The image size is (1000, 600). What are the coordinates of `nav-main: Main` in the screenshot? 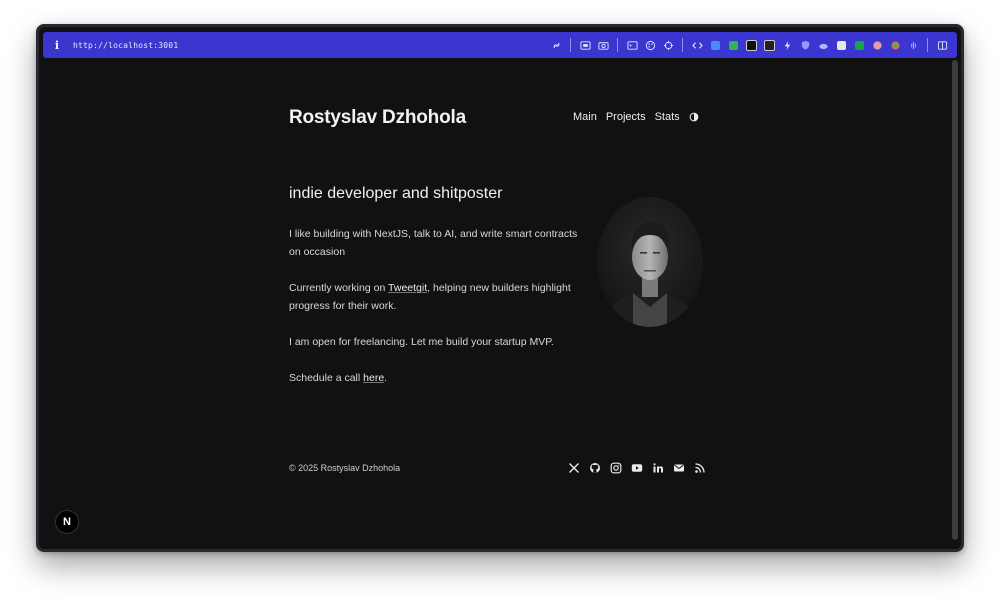 It's located at (585, 117).